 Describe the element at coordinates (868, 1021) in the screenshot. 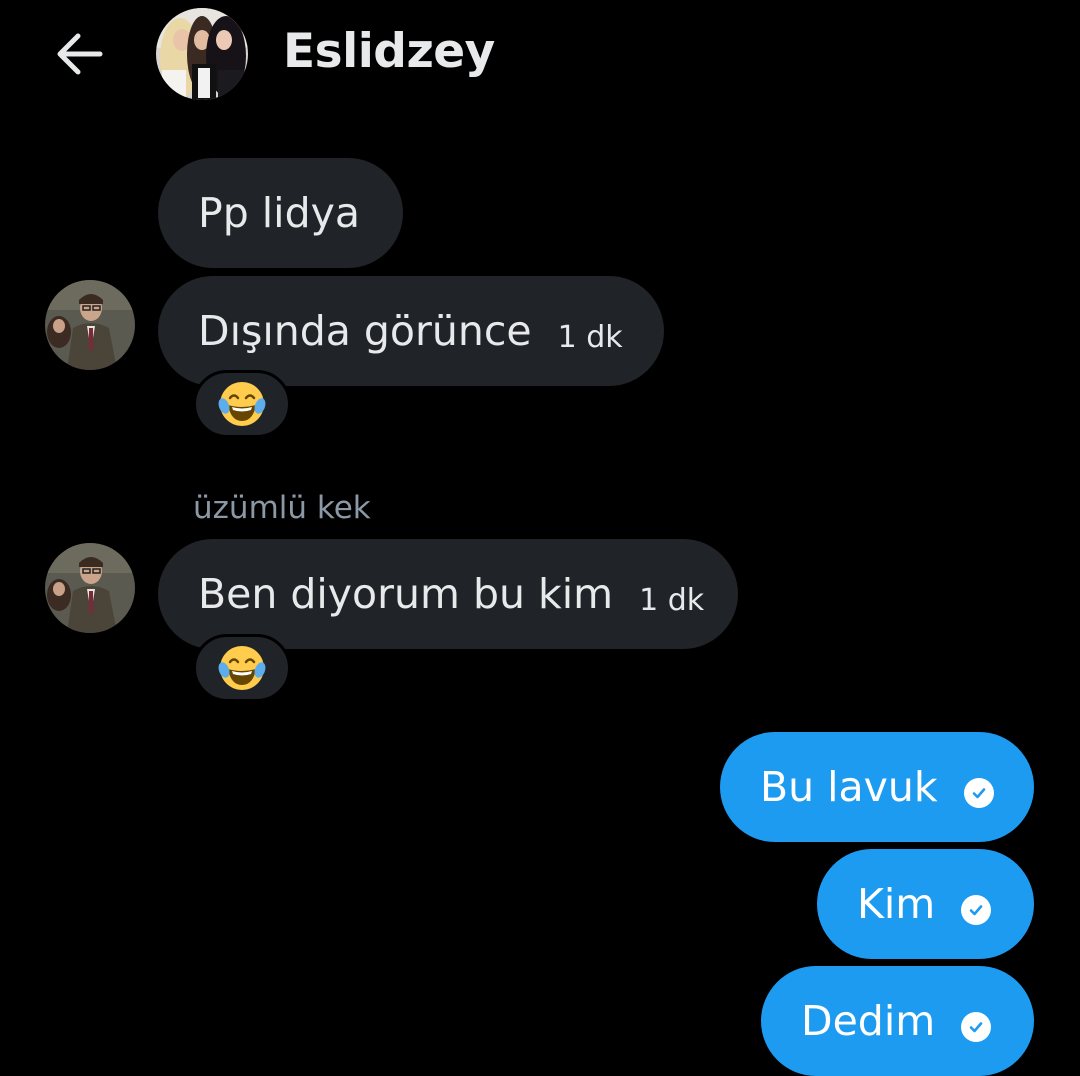

I see `message-text: Dedim` at that location.